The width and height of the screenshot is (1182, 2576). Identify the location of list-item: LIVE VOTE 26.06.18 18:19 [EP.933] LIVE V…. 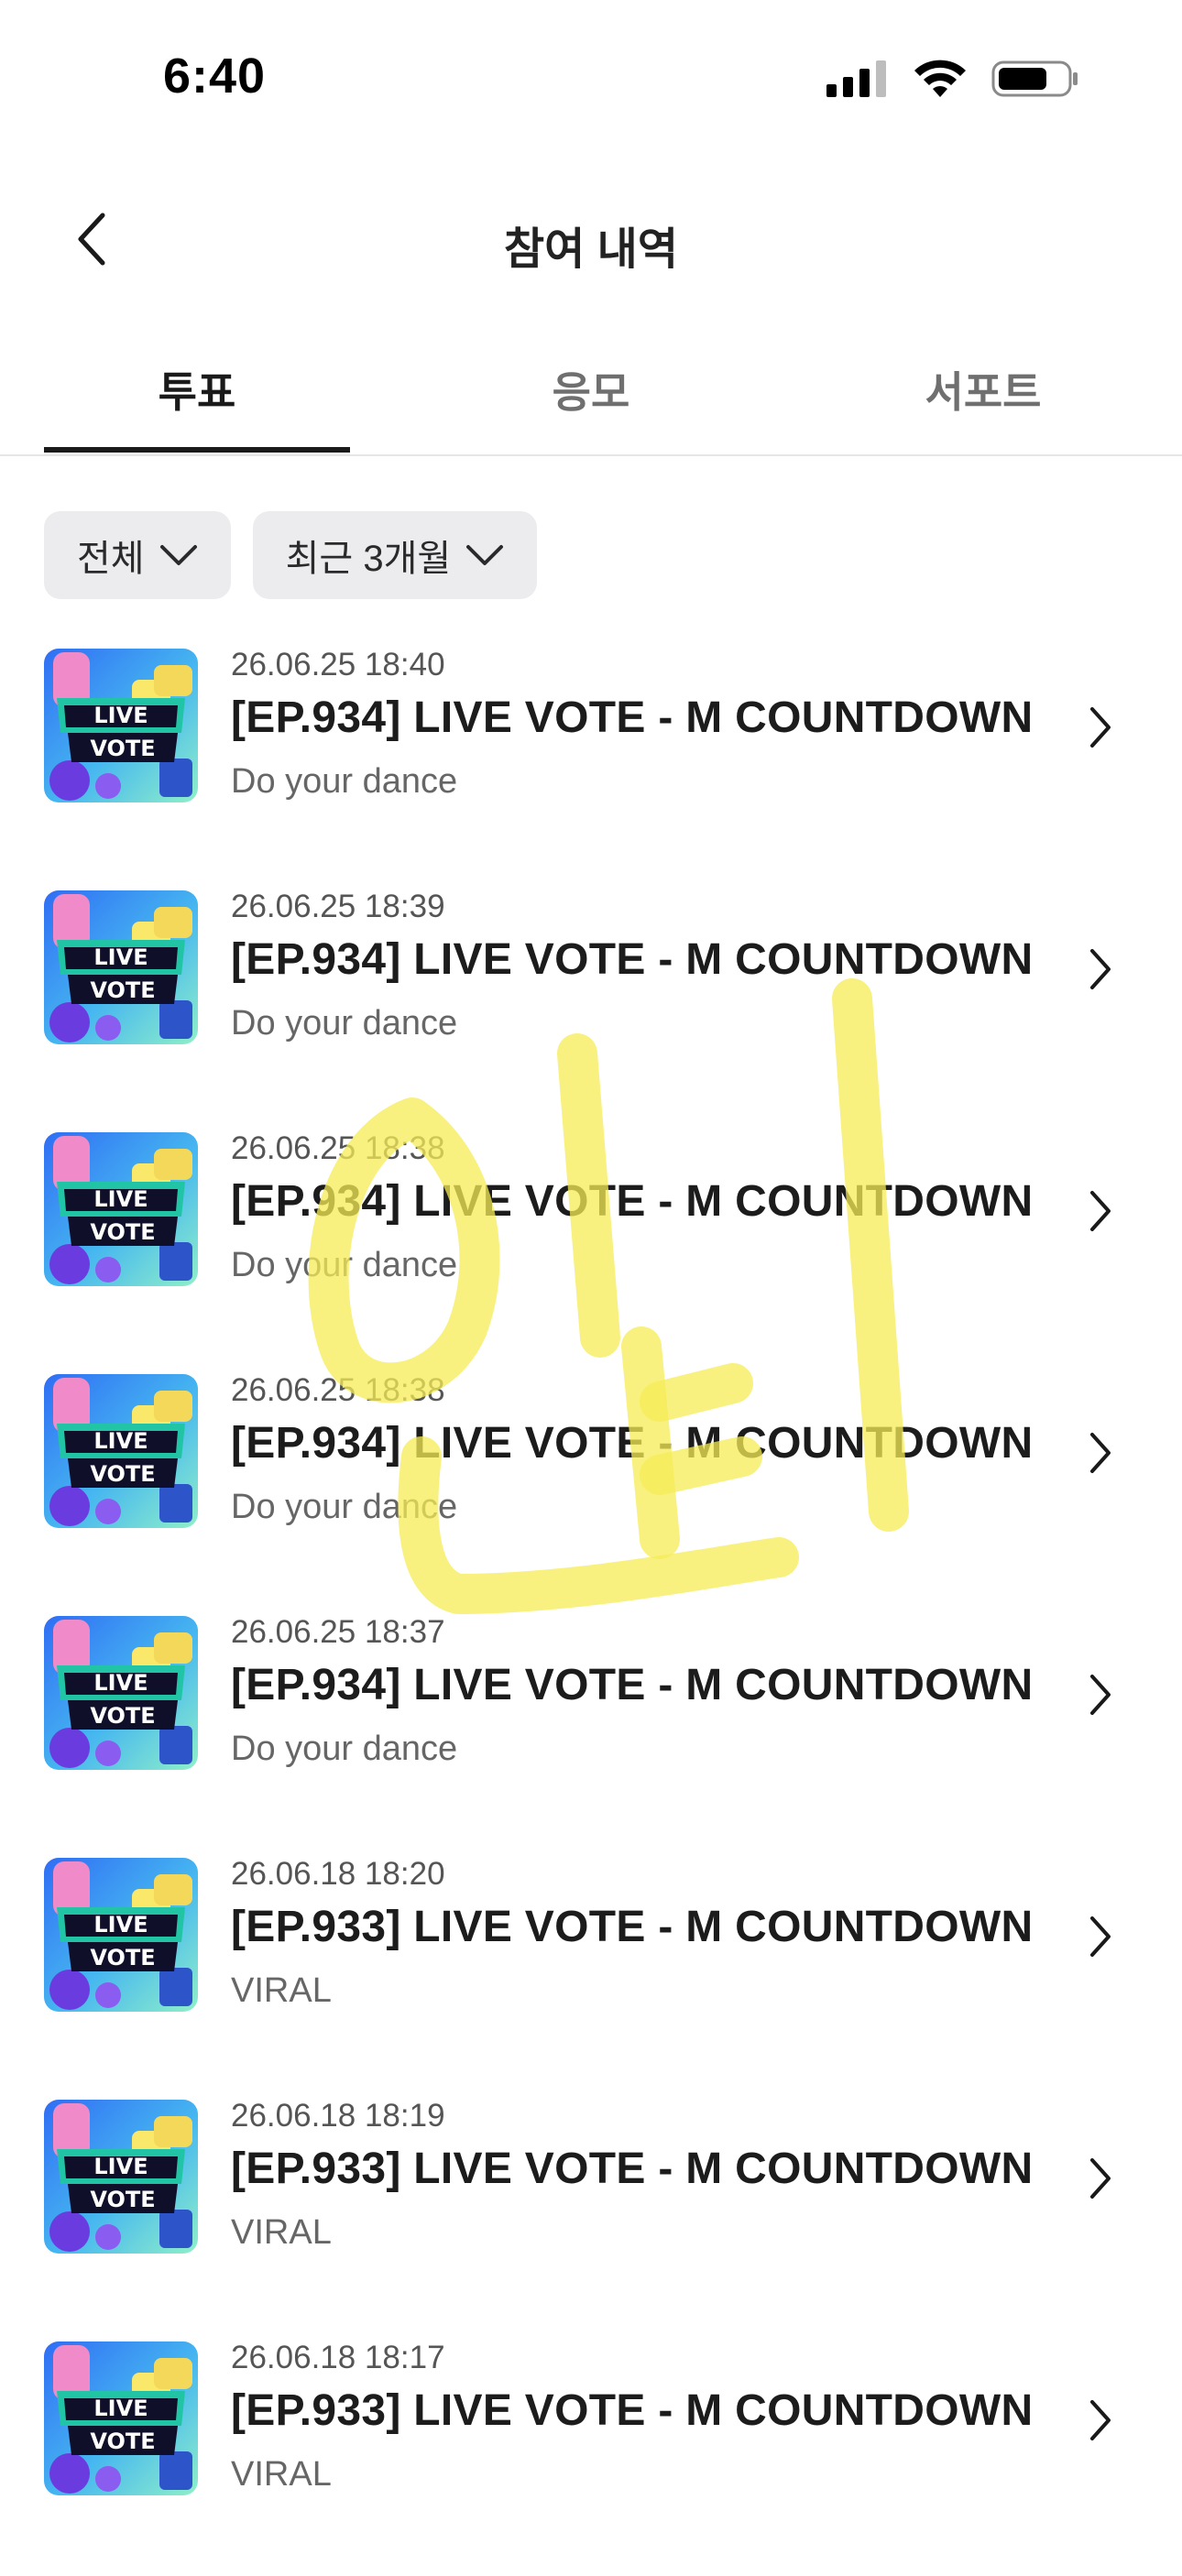
(591, 2213).